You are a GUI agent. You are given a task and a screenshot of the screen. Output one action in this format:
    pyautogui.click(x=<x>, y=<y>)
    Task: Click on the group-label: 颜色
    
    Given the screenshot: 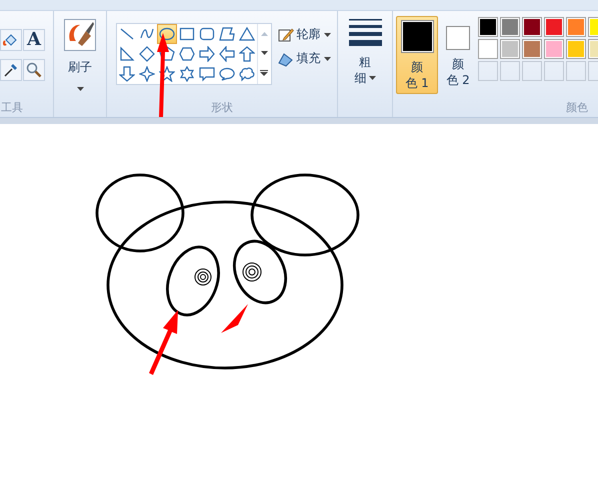 What is the action you would take?
    pyautogui.click(x=577, y=108)
    